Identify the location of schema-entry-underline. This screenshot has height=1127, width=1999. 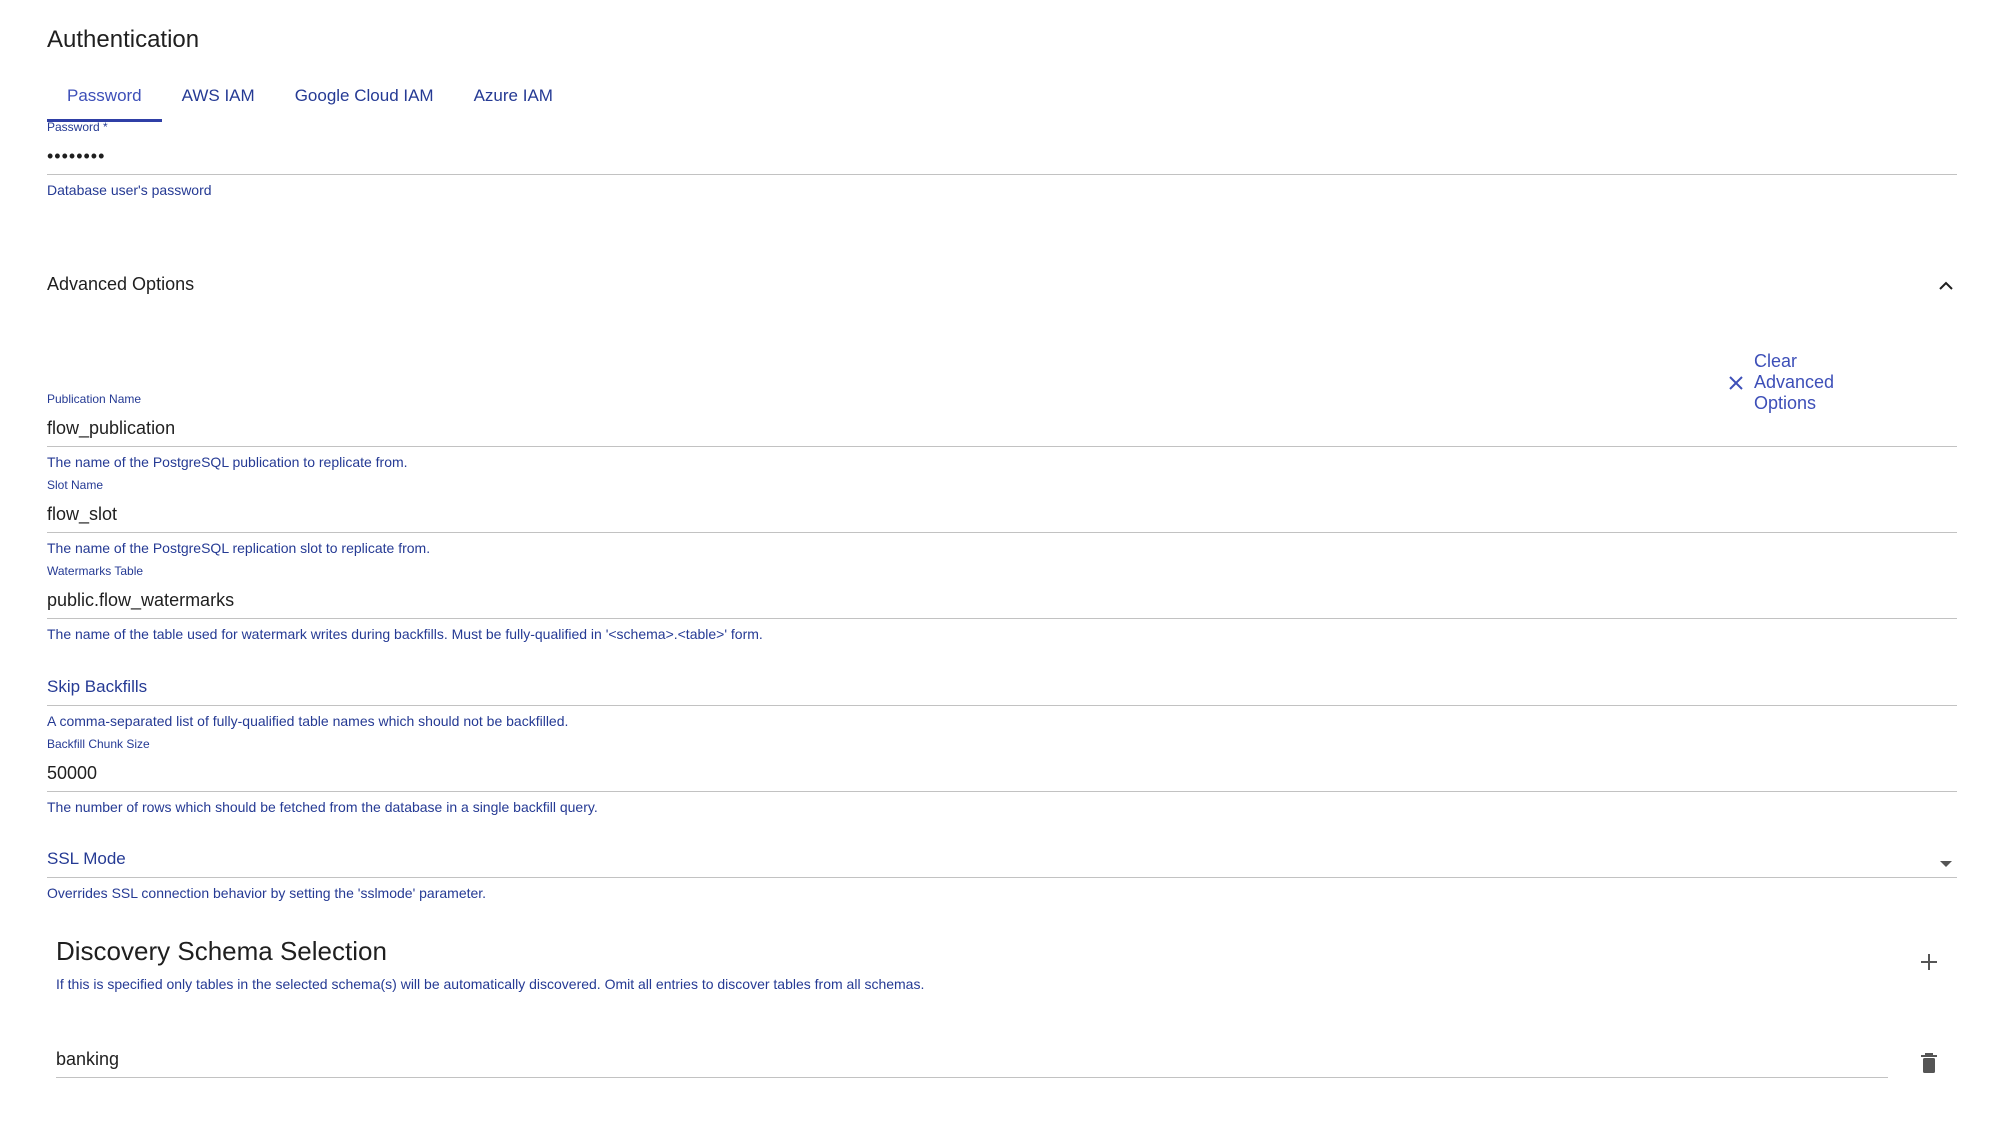
(972, 1077).